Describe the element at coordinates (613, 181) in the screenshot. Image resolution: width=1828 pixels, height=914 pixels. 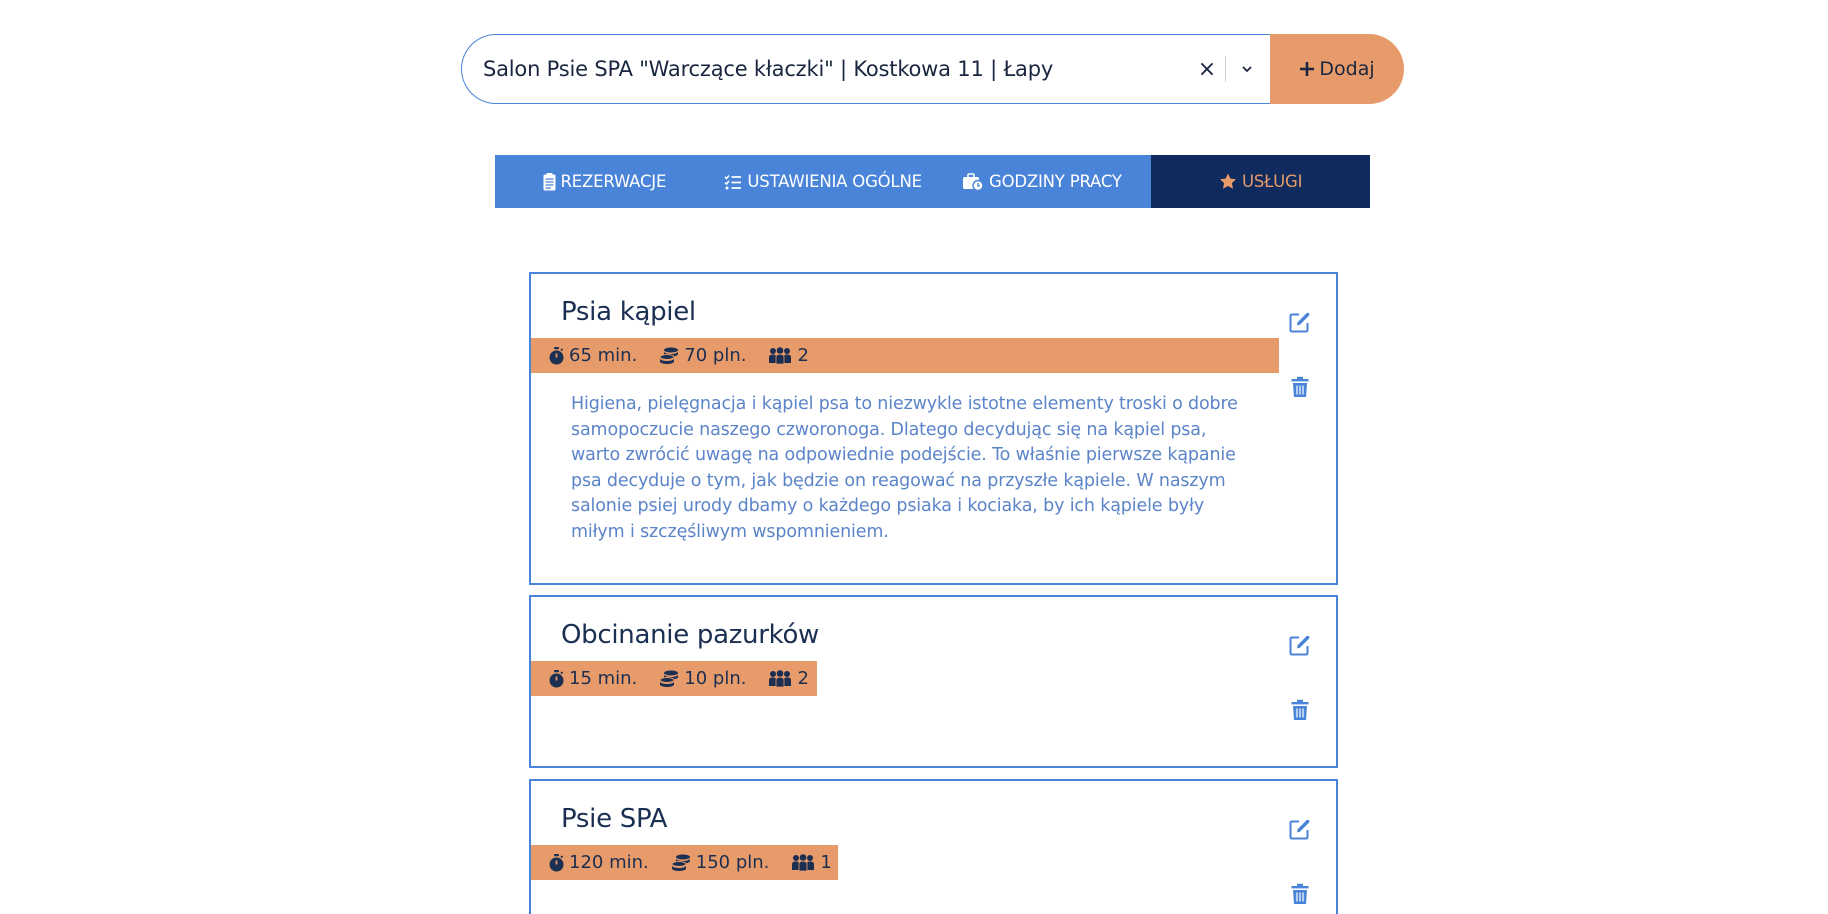
I see `tab-reservations-label: REZERWACJE` at that location.